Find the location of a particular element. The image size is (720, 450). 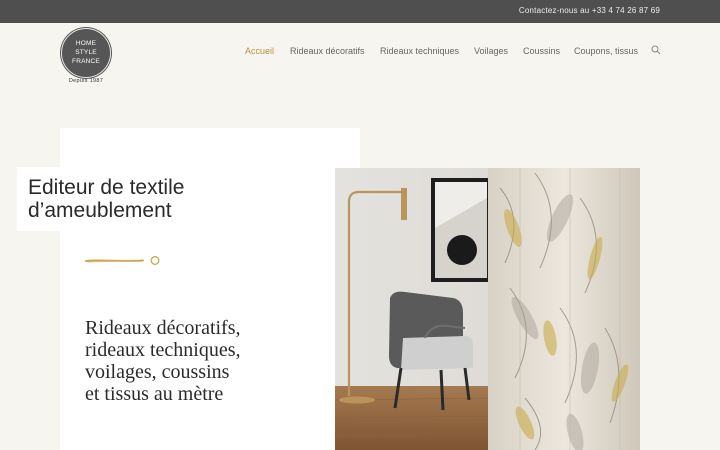

site-logo: HOME STYLE FRANCE is located at coordinates (86, 53).